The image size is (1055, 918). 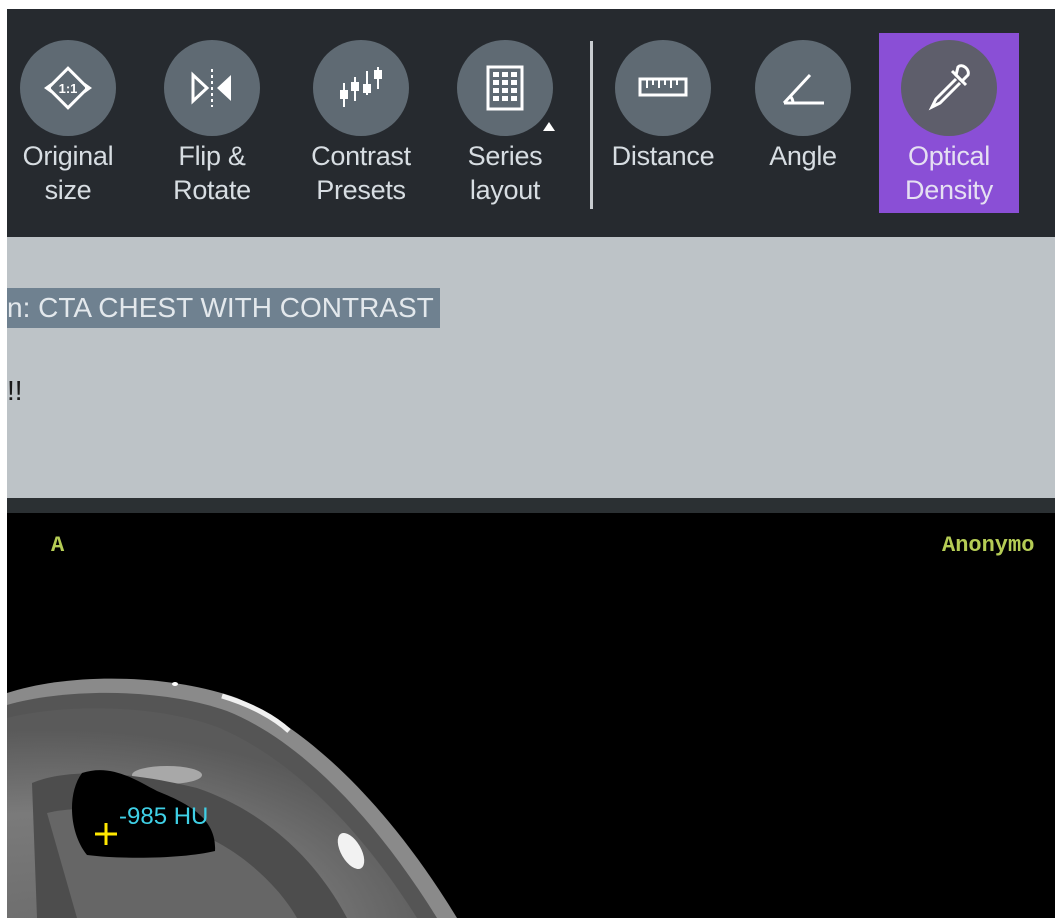 I want to click on distance-label: Distance, so click(x=663, y=156).